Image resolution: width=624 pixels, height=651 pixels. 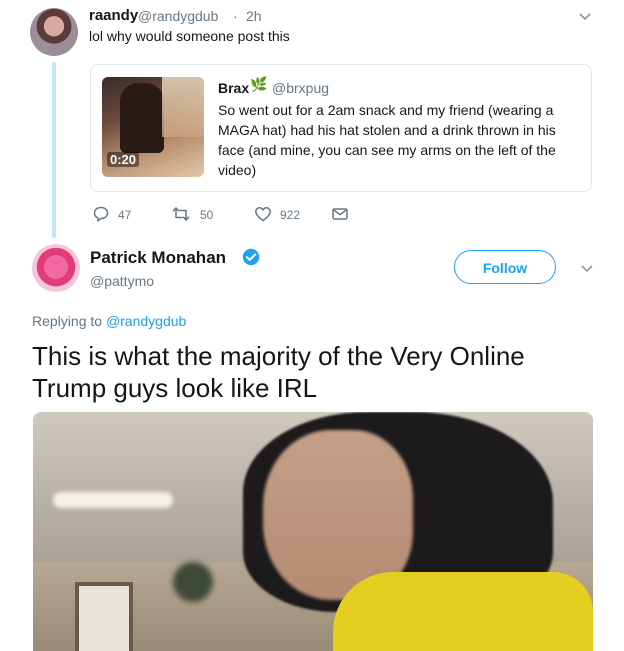 I want to click on like-count: 922, so click(x=290, y=215).